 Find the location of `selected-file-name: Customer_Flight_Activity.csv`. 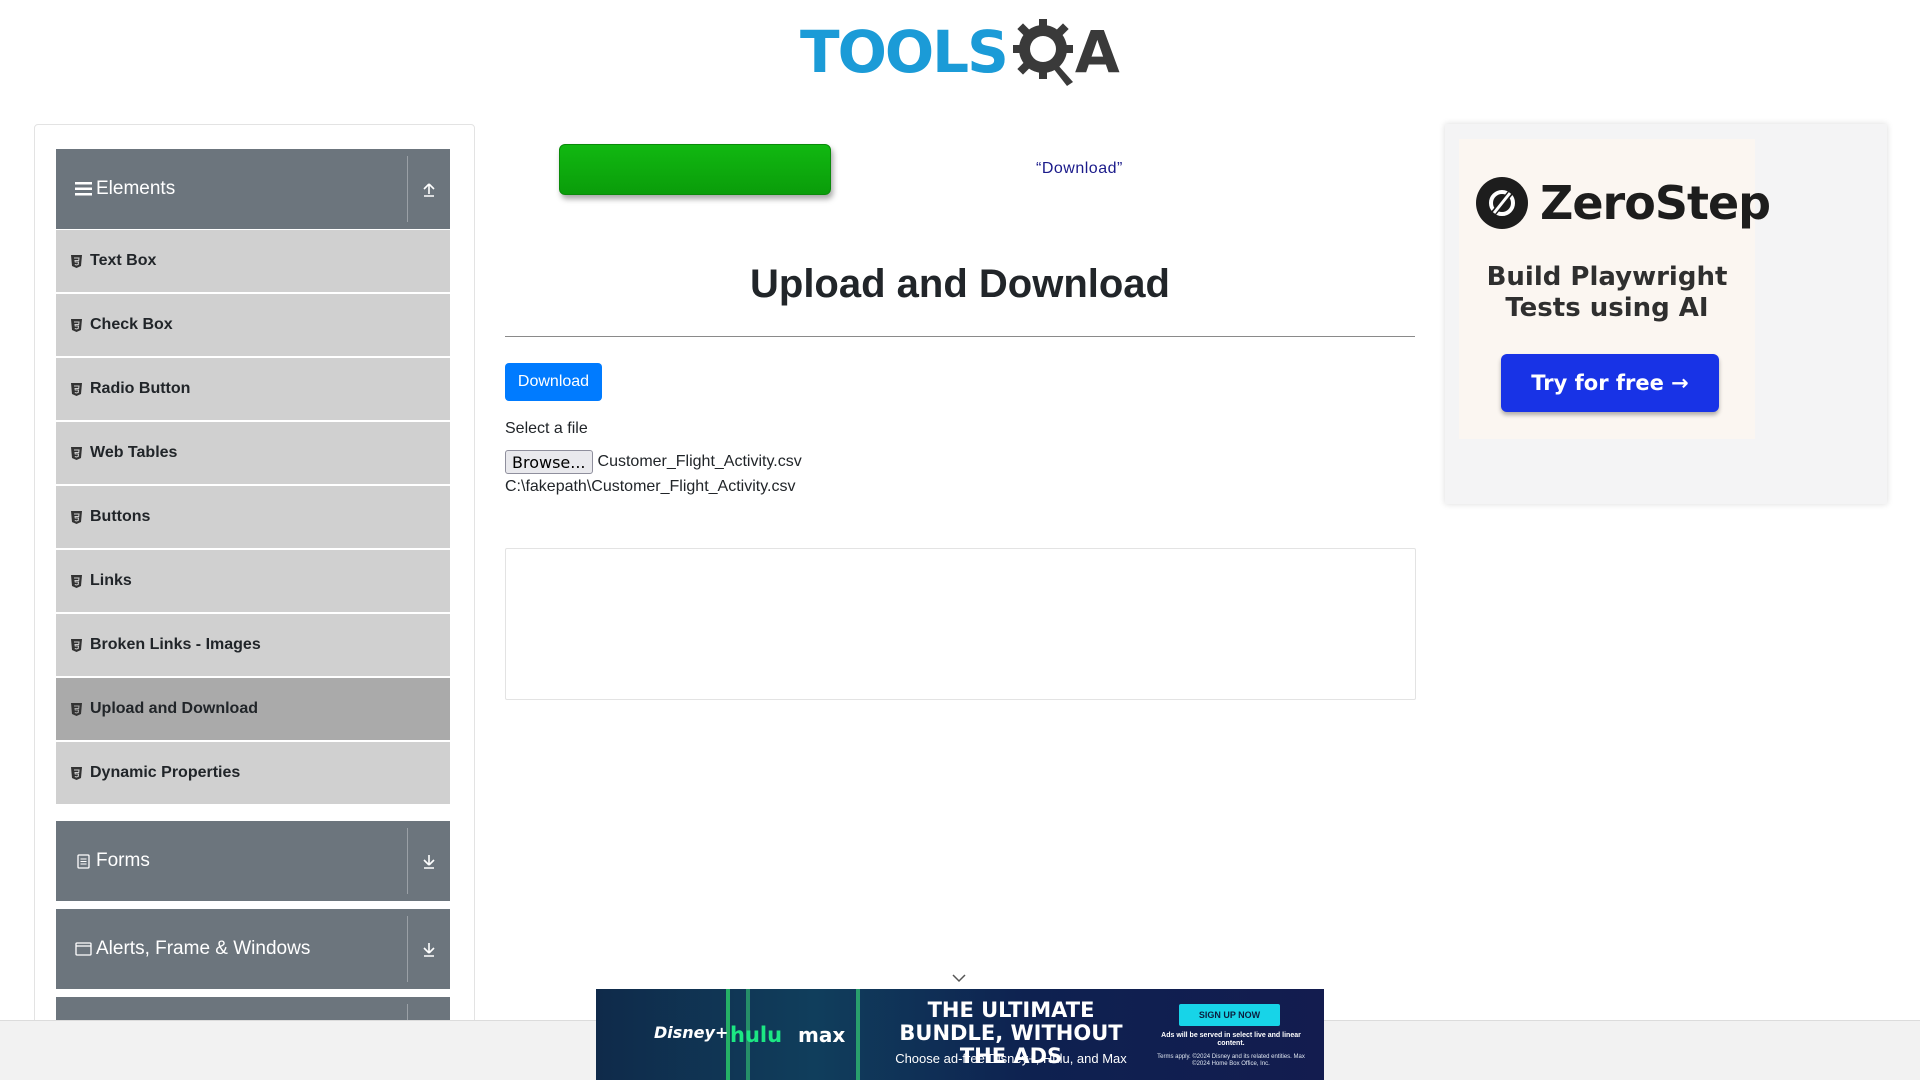

selected-file-name: Customer_Flight_Activity.csv is located at coordinates (699, 461).